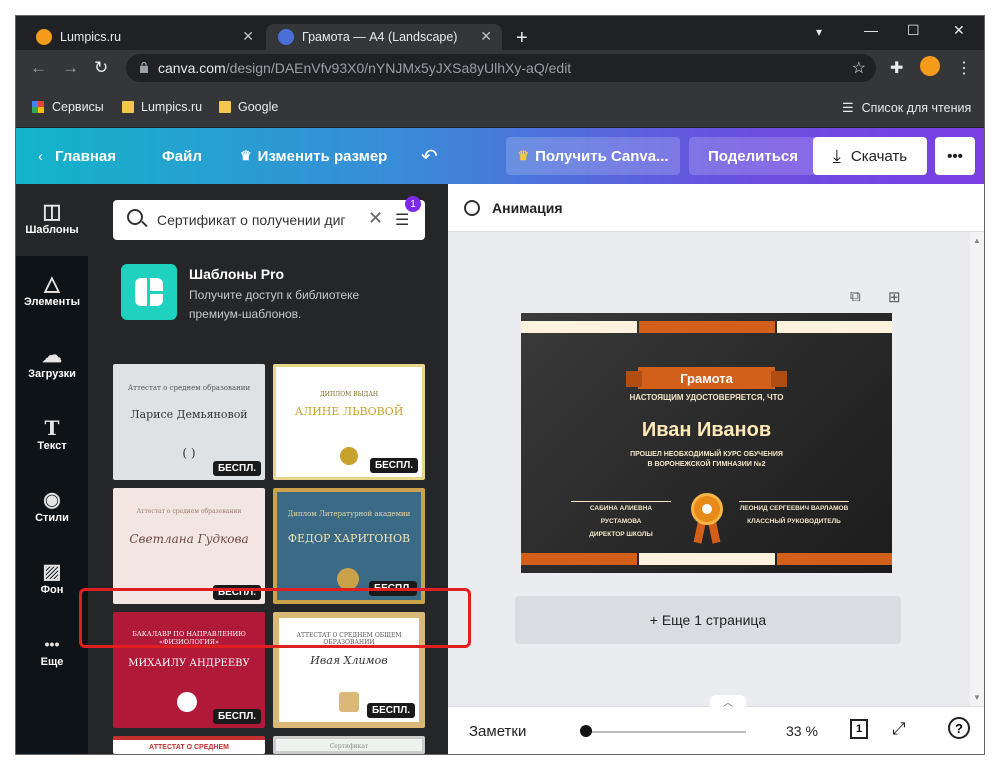 Image resolution: width=1000 pixels, height=770 pixels. Describe the element at coordinates (86, 156) in the screenshot. I see `home-label: Главная` at that location.